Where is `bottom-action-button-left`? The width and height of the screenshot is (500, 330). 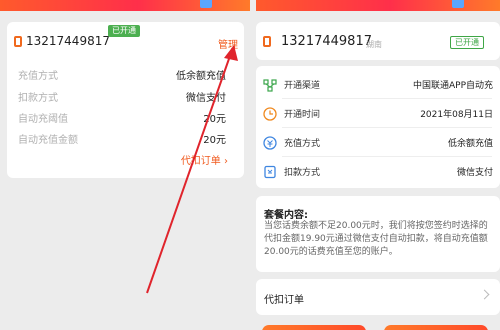 bottom-action-button-left is located at coordinates (314, 327).